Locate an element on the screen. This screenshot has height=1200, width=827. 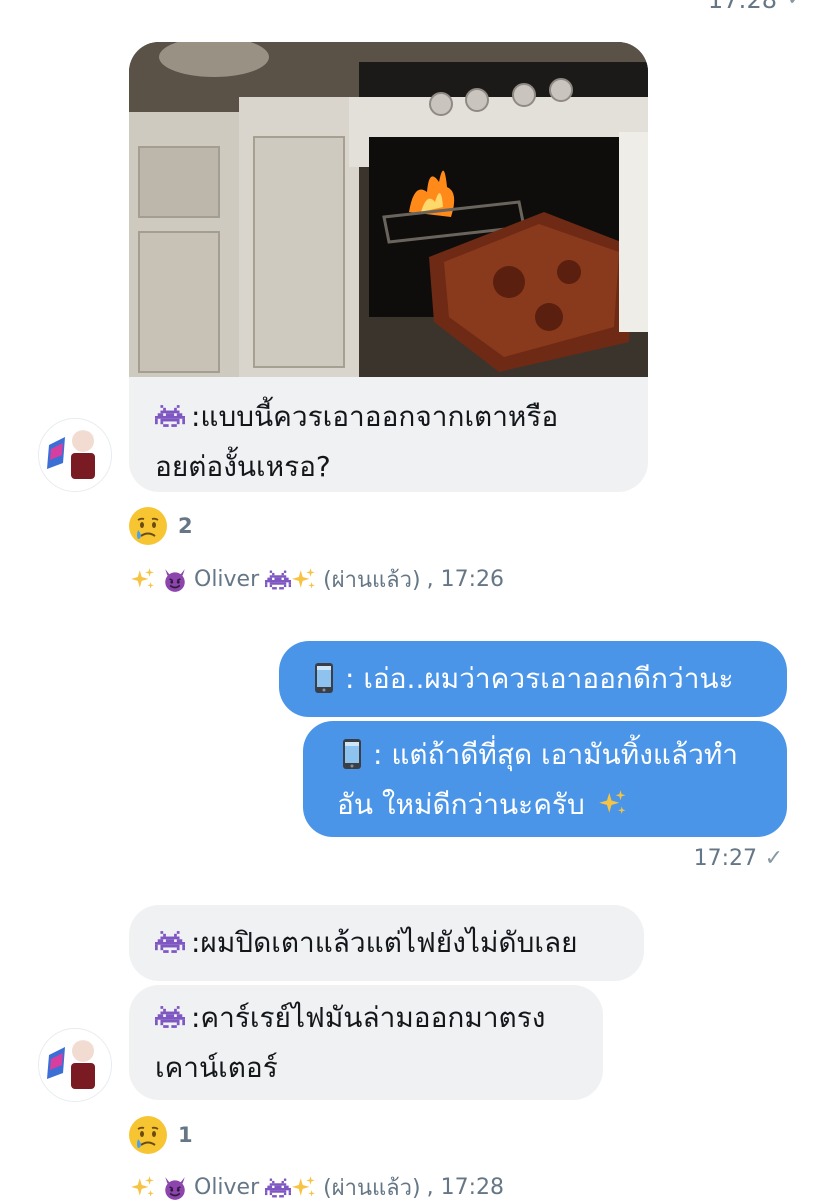
incoming-message-line1: :คาร์เรย์ไฟมันล่ามออกมาตรง is located at coordinates (368, 1017).